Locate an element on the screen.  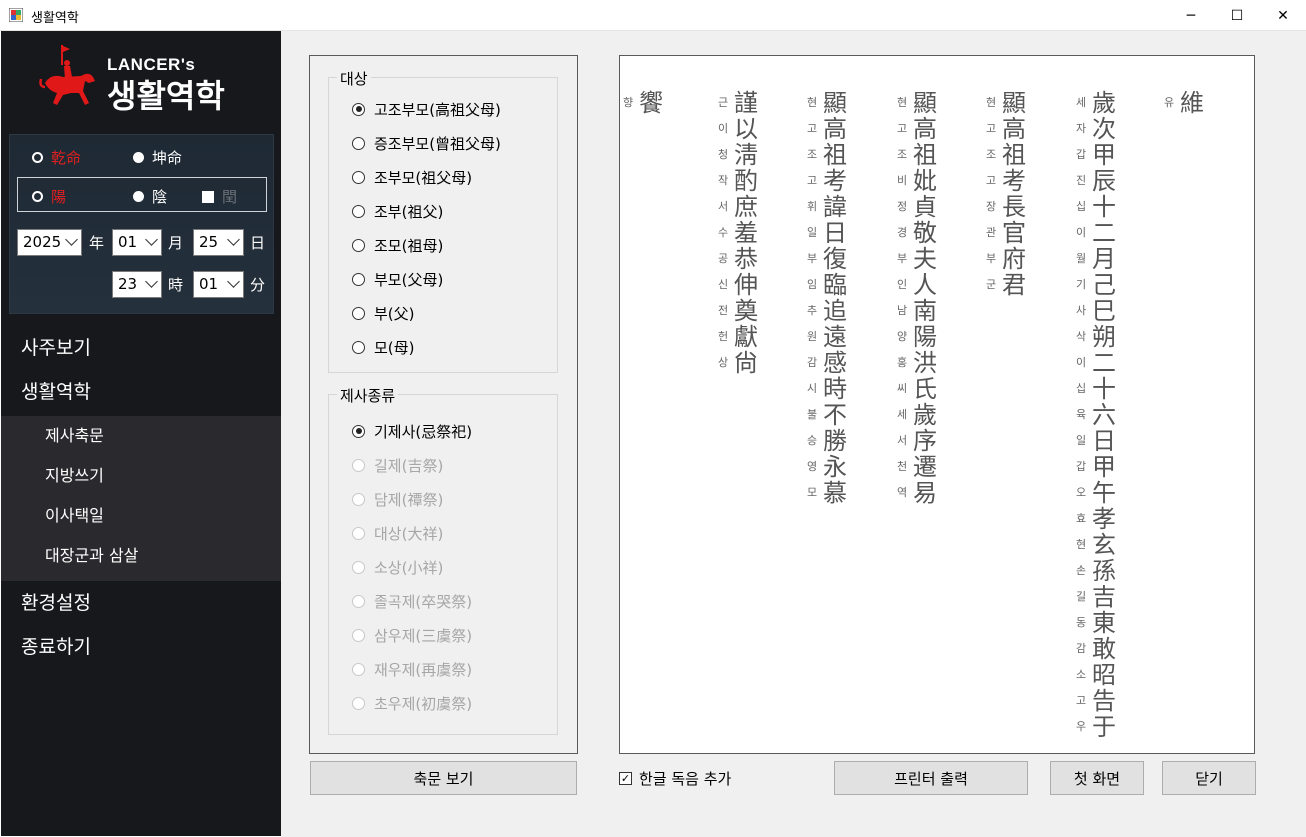
hanja-char: 朔 is located at coordinates (1104, 337).